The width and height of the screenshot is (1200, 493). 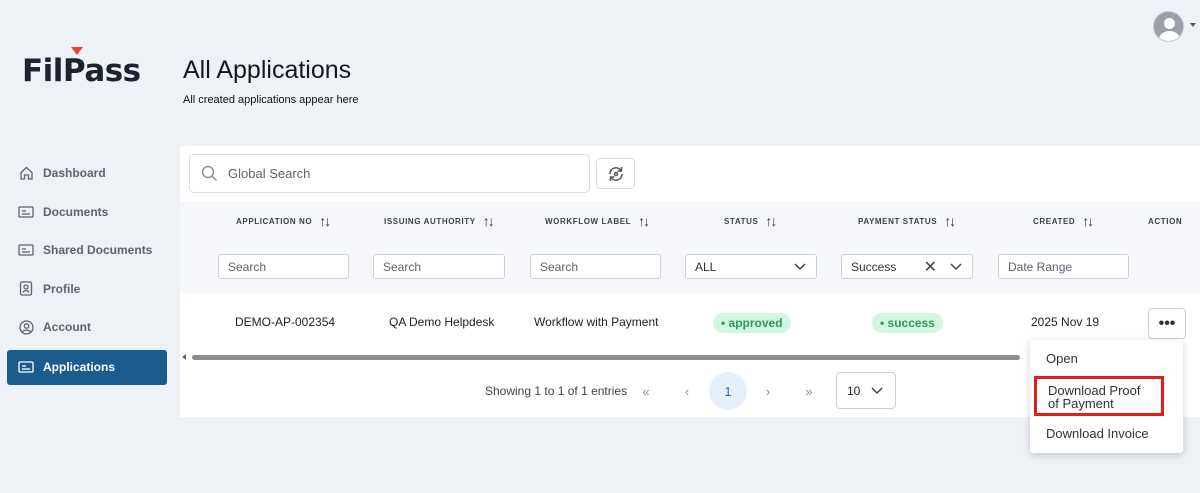 I want to click on account-icon, so click(x=26, y=327).